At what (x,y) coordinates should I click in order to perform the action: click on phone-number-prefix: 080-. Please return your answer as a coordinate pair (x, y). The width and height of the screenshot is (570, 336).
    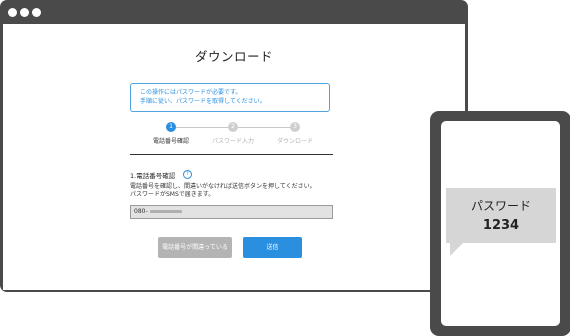
    Looking at the image, I should click on (141, 211).